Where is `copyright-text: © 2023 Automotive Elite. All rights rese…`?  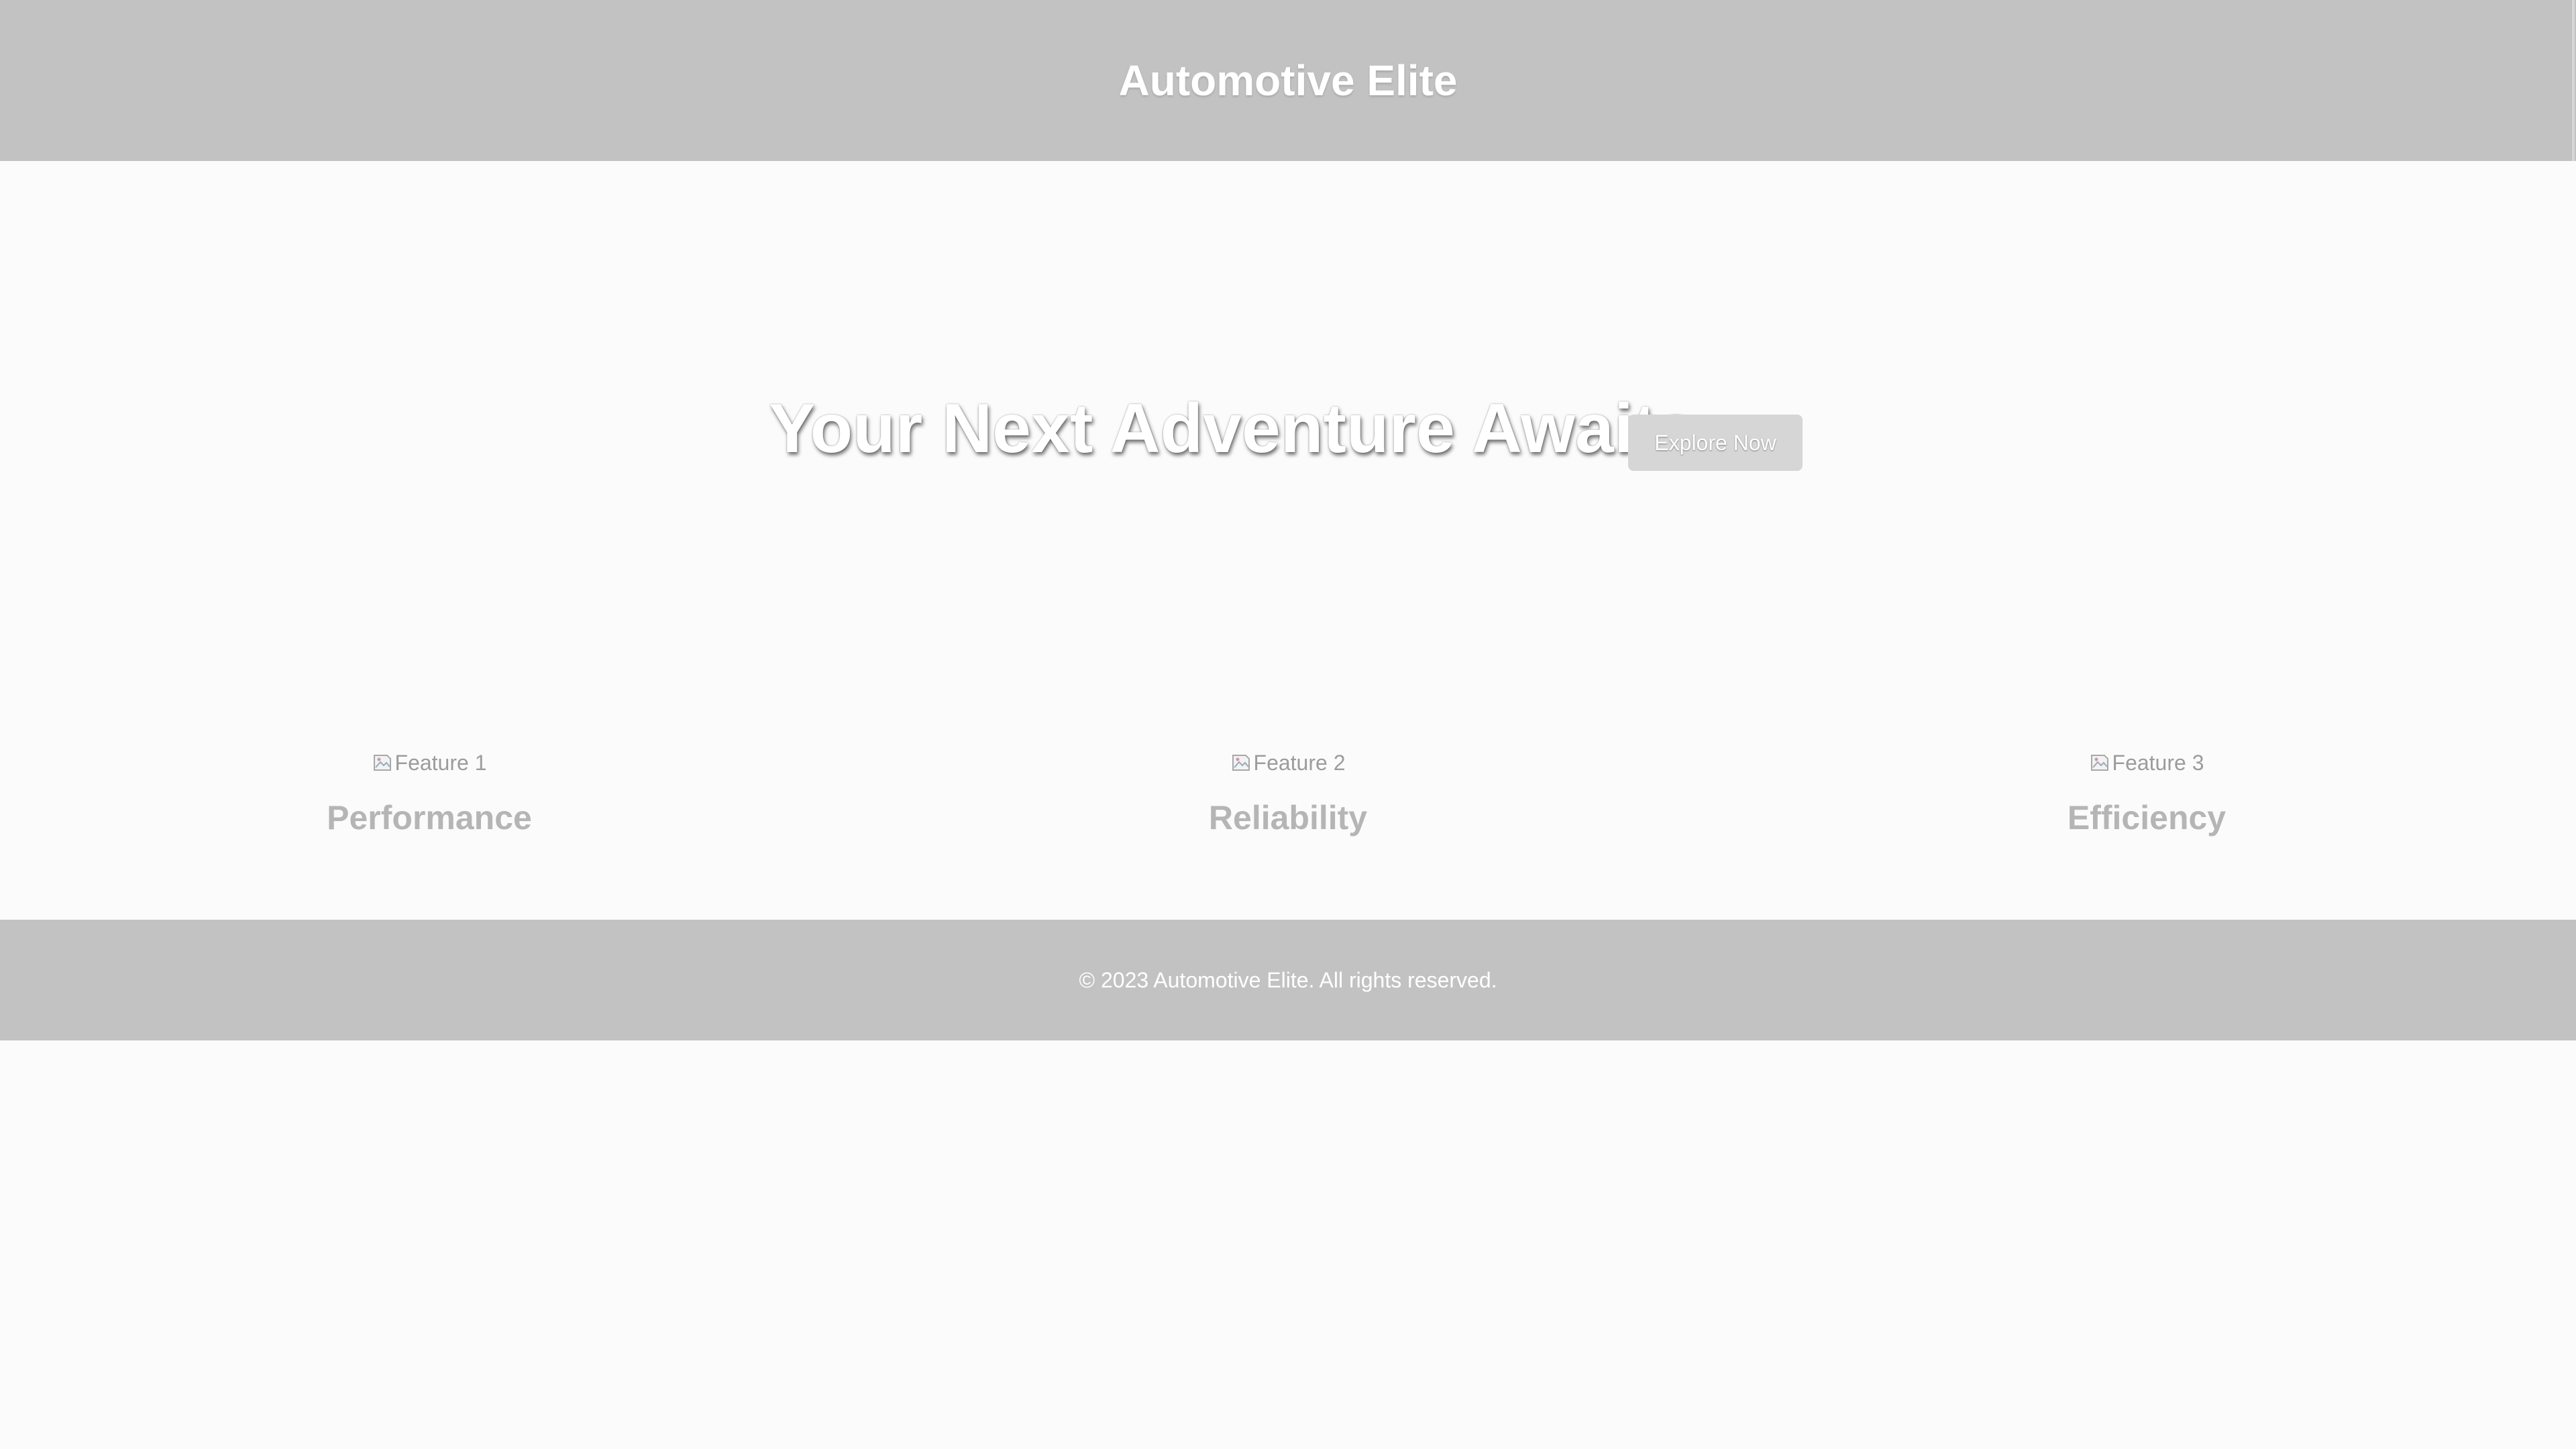 copyright-text: © 2023 Automotive Elite. All rights rese… is located at coordinates (1288, 979).